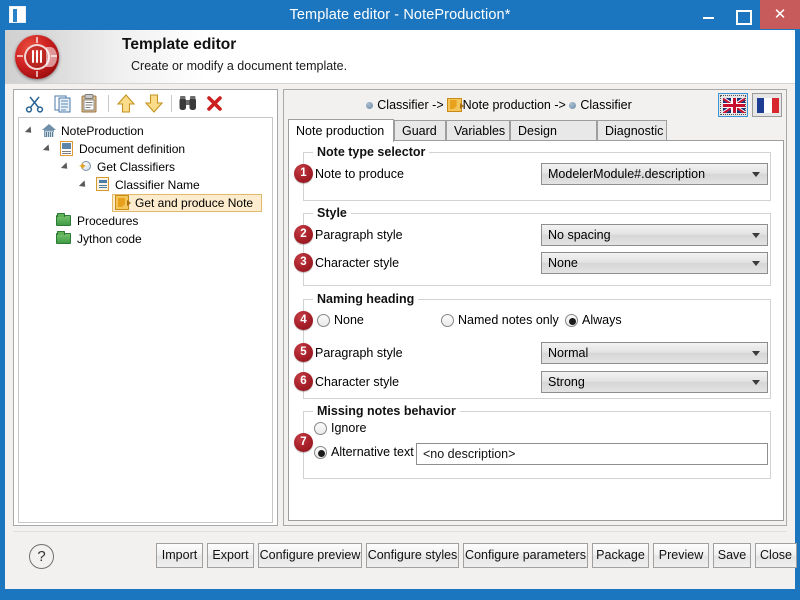 Image resolution: width=800 pixels, height=600 pixels. Describe the element at coordinates (507, 105) in the screenshot. I see `breadcrumb-part-2: Note production` at that location.